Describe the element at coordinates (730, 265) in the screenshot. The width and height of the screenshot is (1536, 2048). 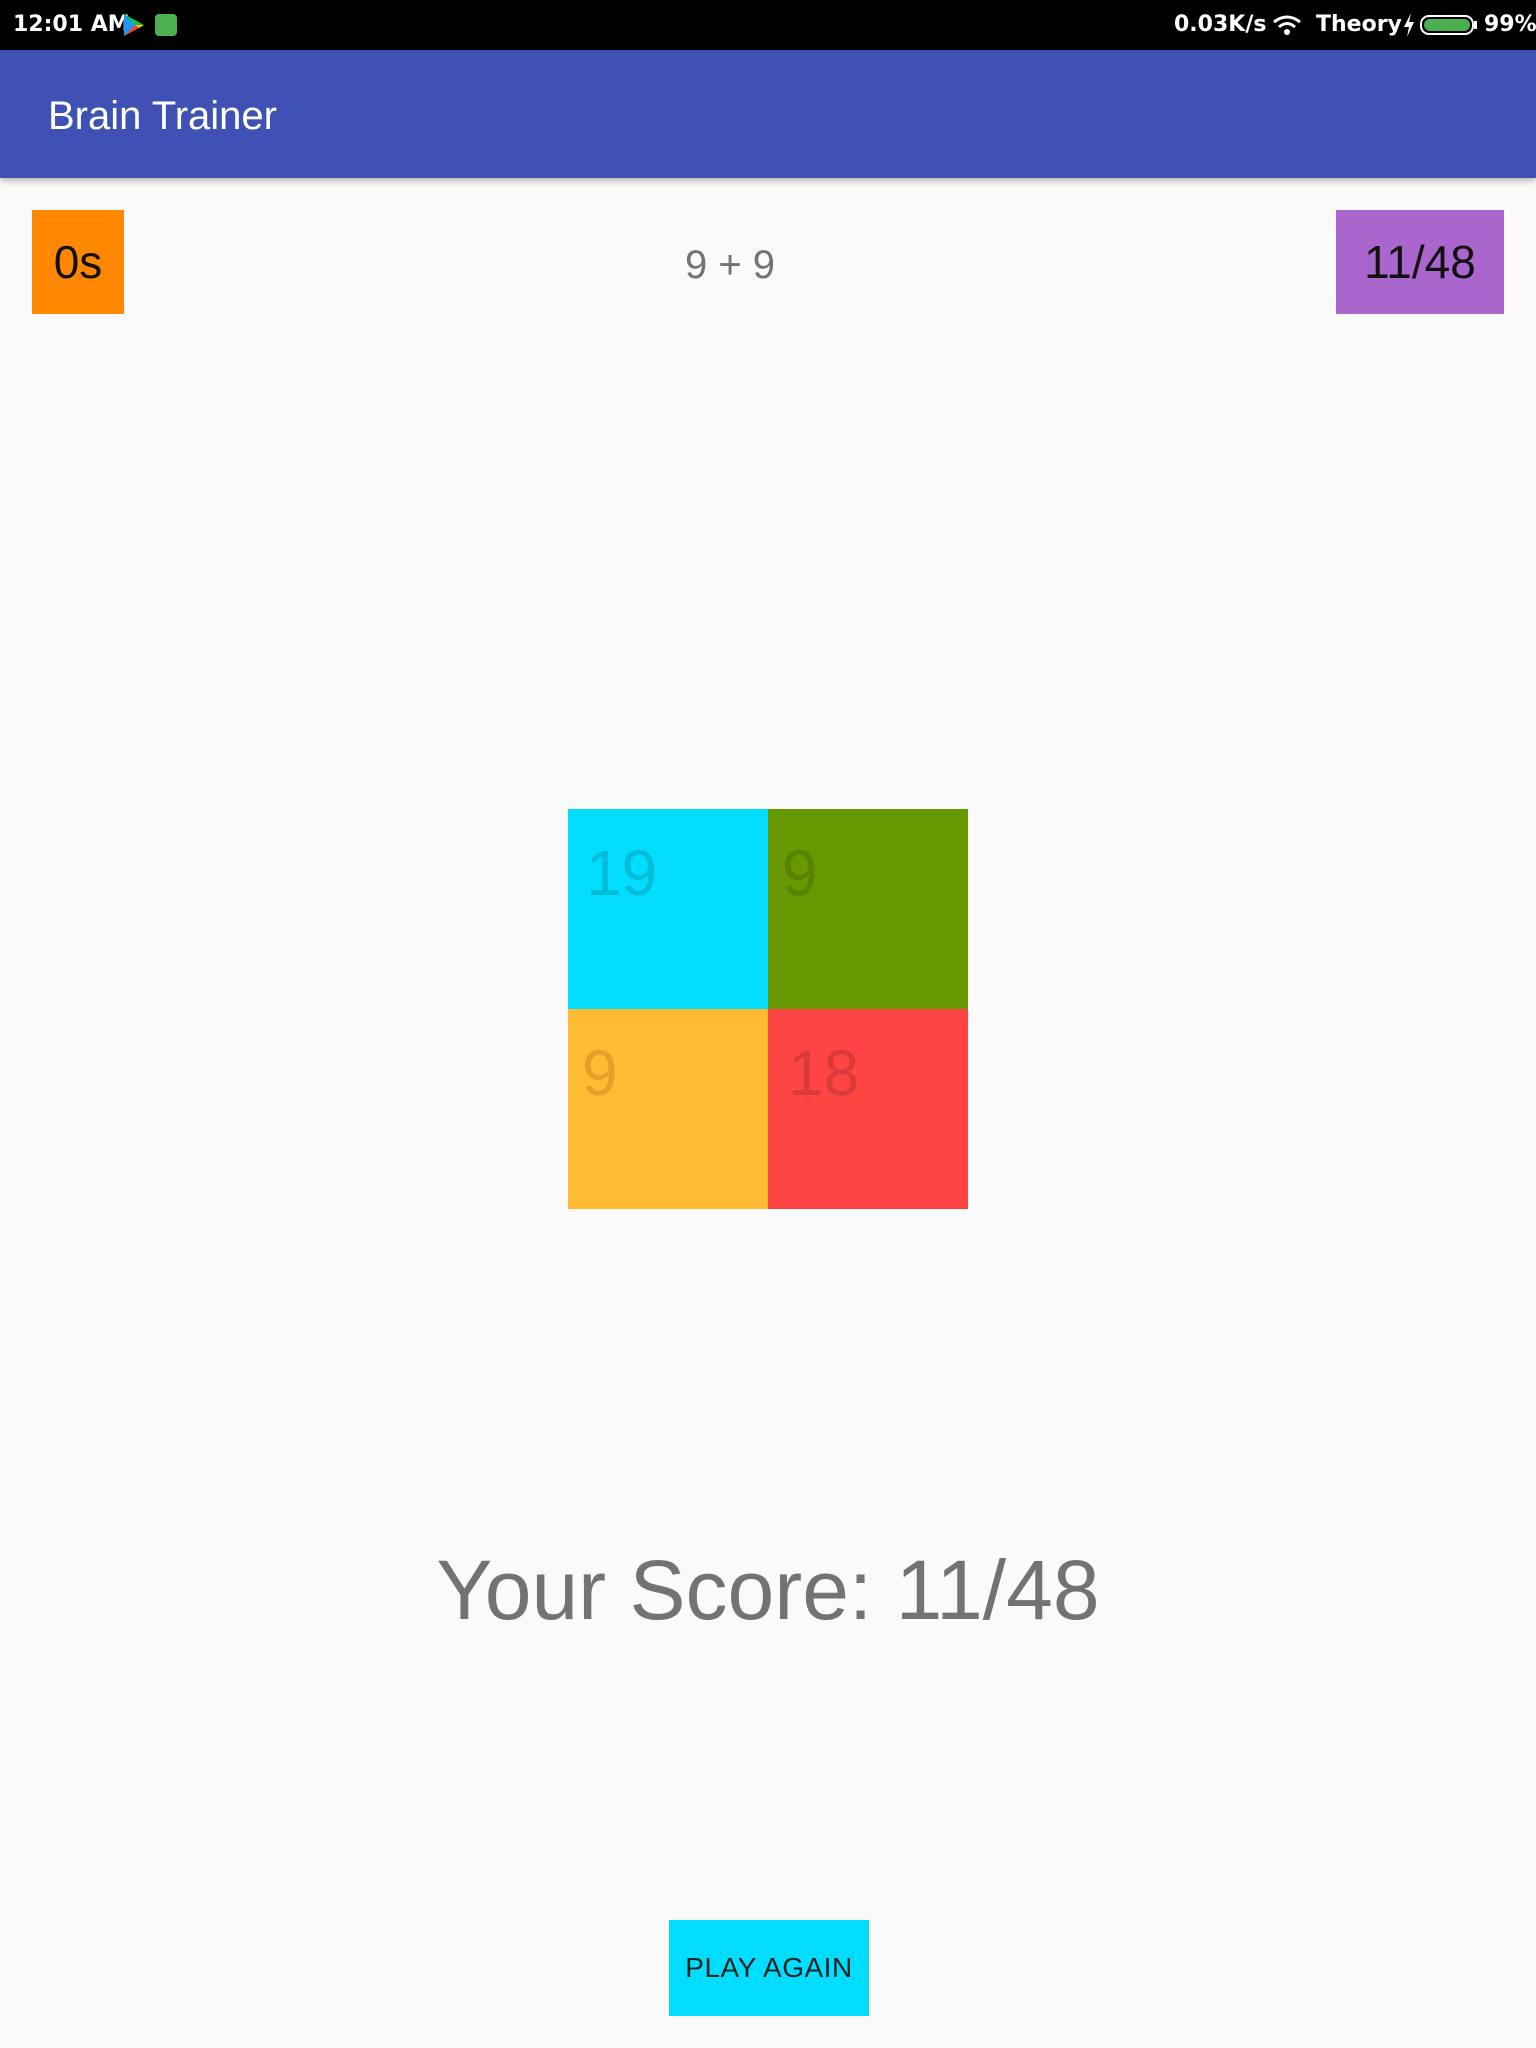
I see `question-text: 9 + 9` at that location.